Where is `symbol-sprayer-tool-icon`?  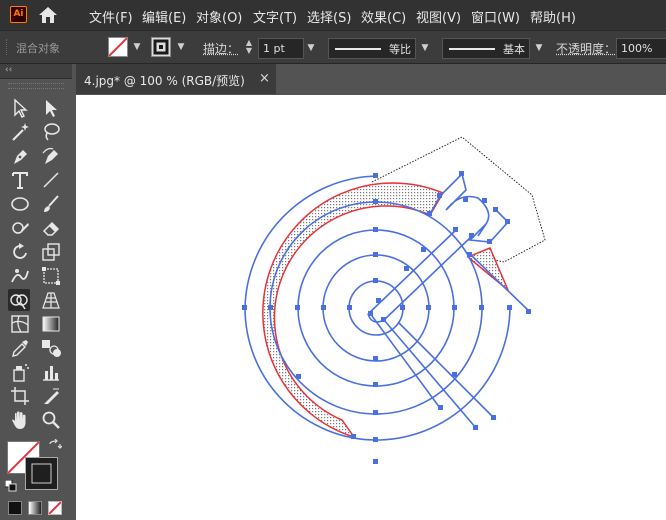
symbol-sprayer-tool-icon is located at coordinates (20, 372).